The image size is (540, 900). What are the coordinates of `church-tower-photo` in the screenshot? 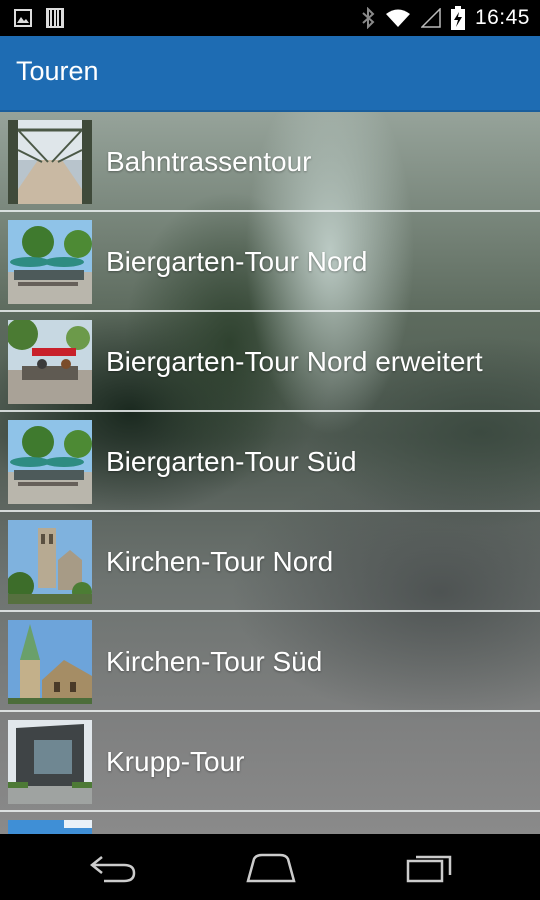 It's located at (50, 562).